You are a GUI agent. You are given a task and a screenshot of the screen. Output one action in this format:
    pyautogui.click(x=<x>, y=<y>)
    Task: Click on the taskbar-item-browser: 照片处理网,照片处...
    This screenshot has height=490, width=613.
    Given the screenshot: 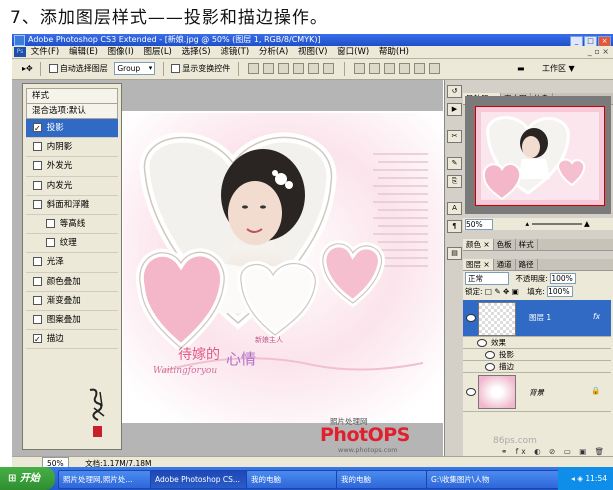 What is the action you would take?
    pyautogui.click(x=105, y=479)
    